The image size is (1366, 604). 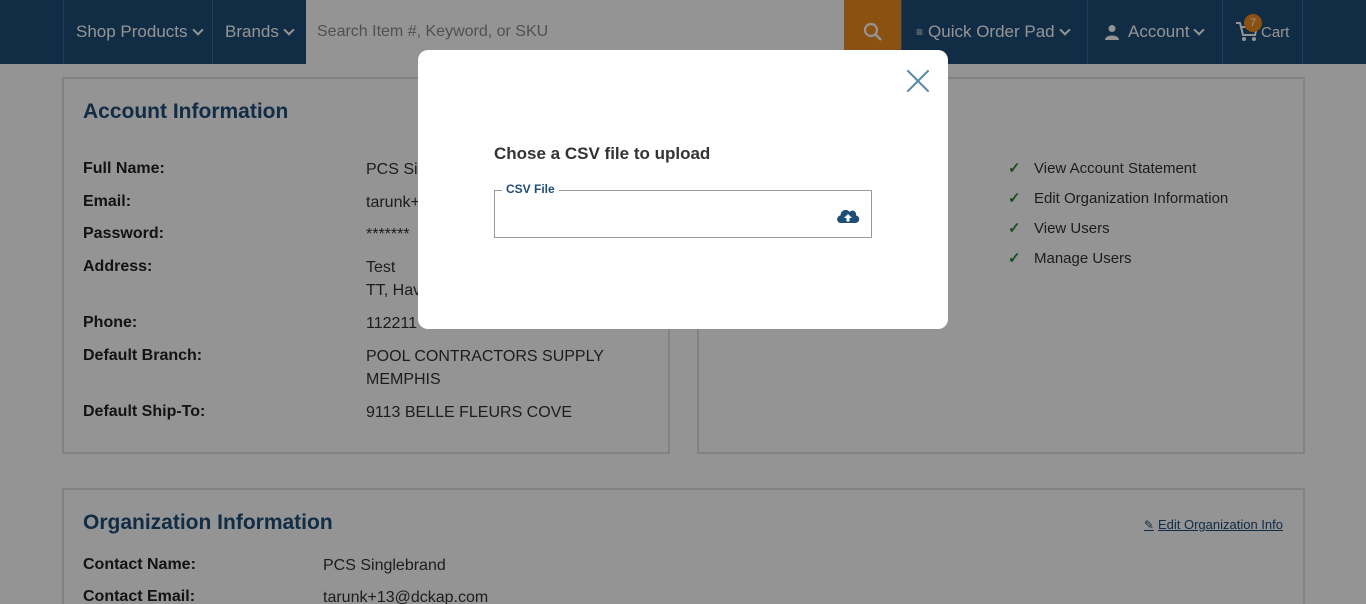 What do you see at coordinates (848, 215) in the screenshot?
I see `cloud-upload-icon` at bounding box center [848, 215].